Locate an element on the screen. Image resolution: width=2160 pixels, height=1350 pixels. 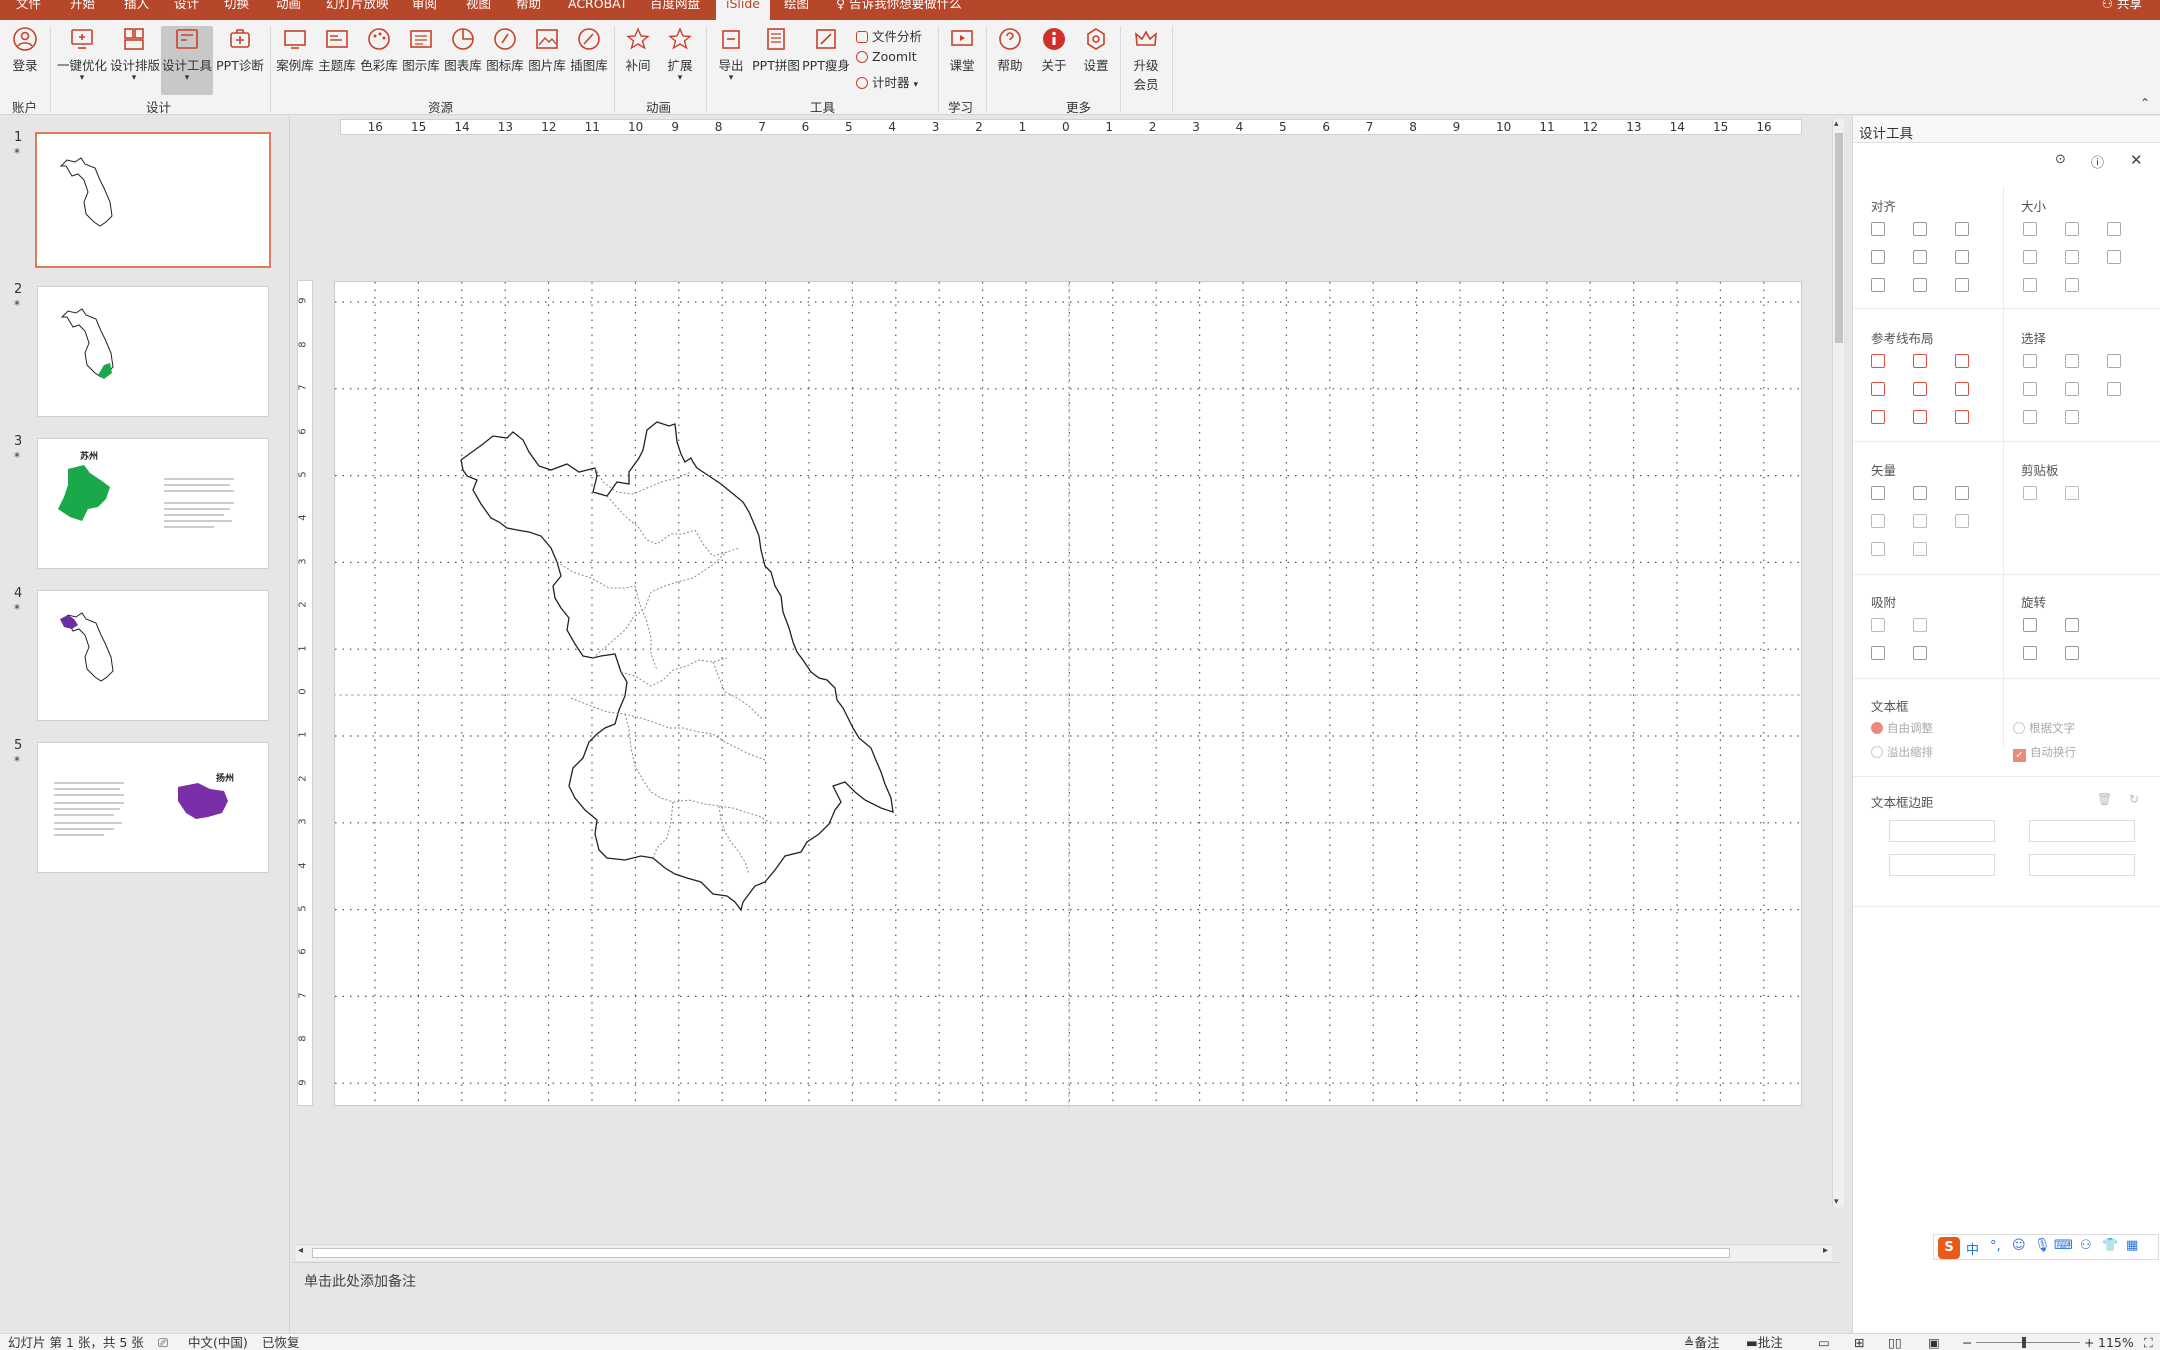
ime-mode-icon: 中 is located at coordinates (1972, 1248).